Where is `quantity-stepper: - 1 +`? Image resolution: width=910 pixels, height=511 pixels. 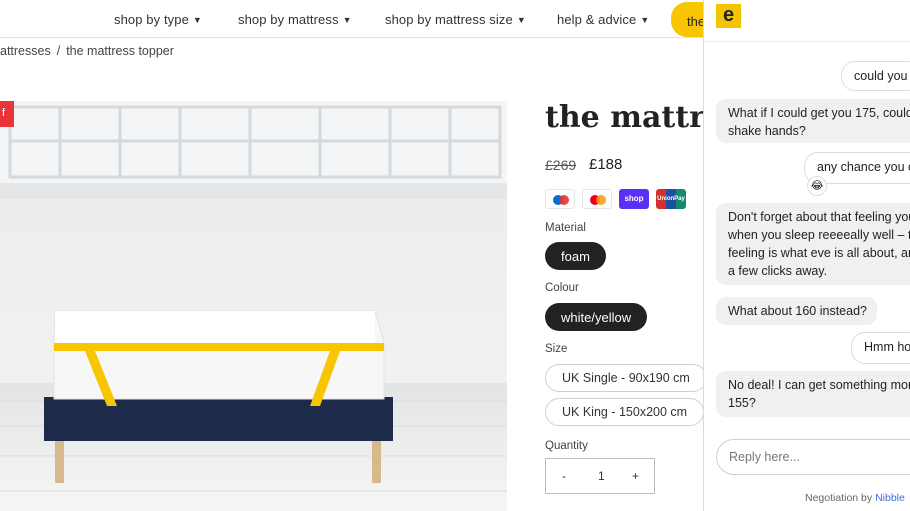 quantity-stepper: - 1 + is located at coordinates (600, 476).